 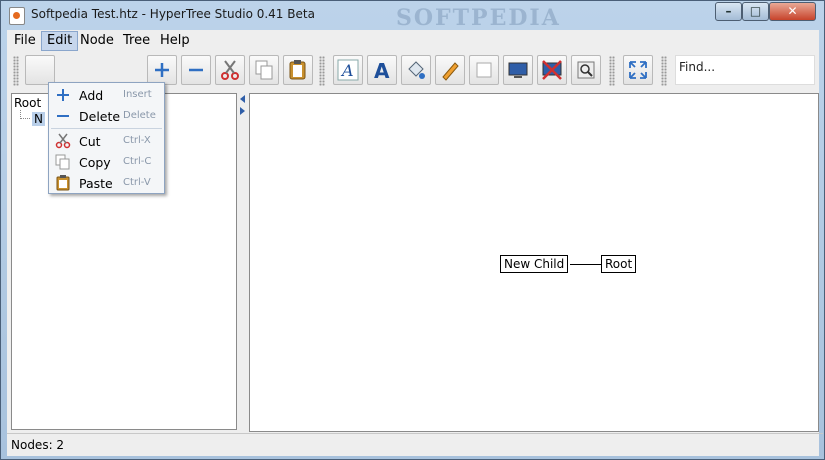 I want to click on zoom-button, so click(x=586, y=70).